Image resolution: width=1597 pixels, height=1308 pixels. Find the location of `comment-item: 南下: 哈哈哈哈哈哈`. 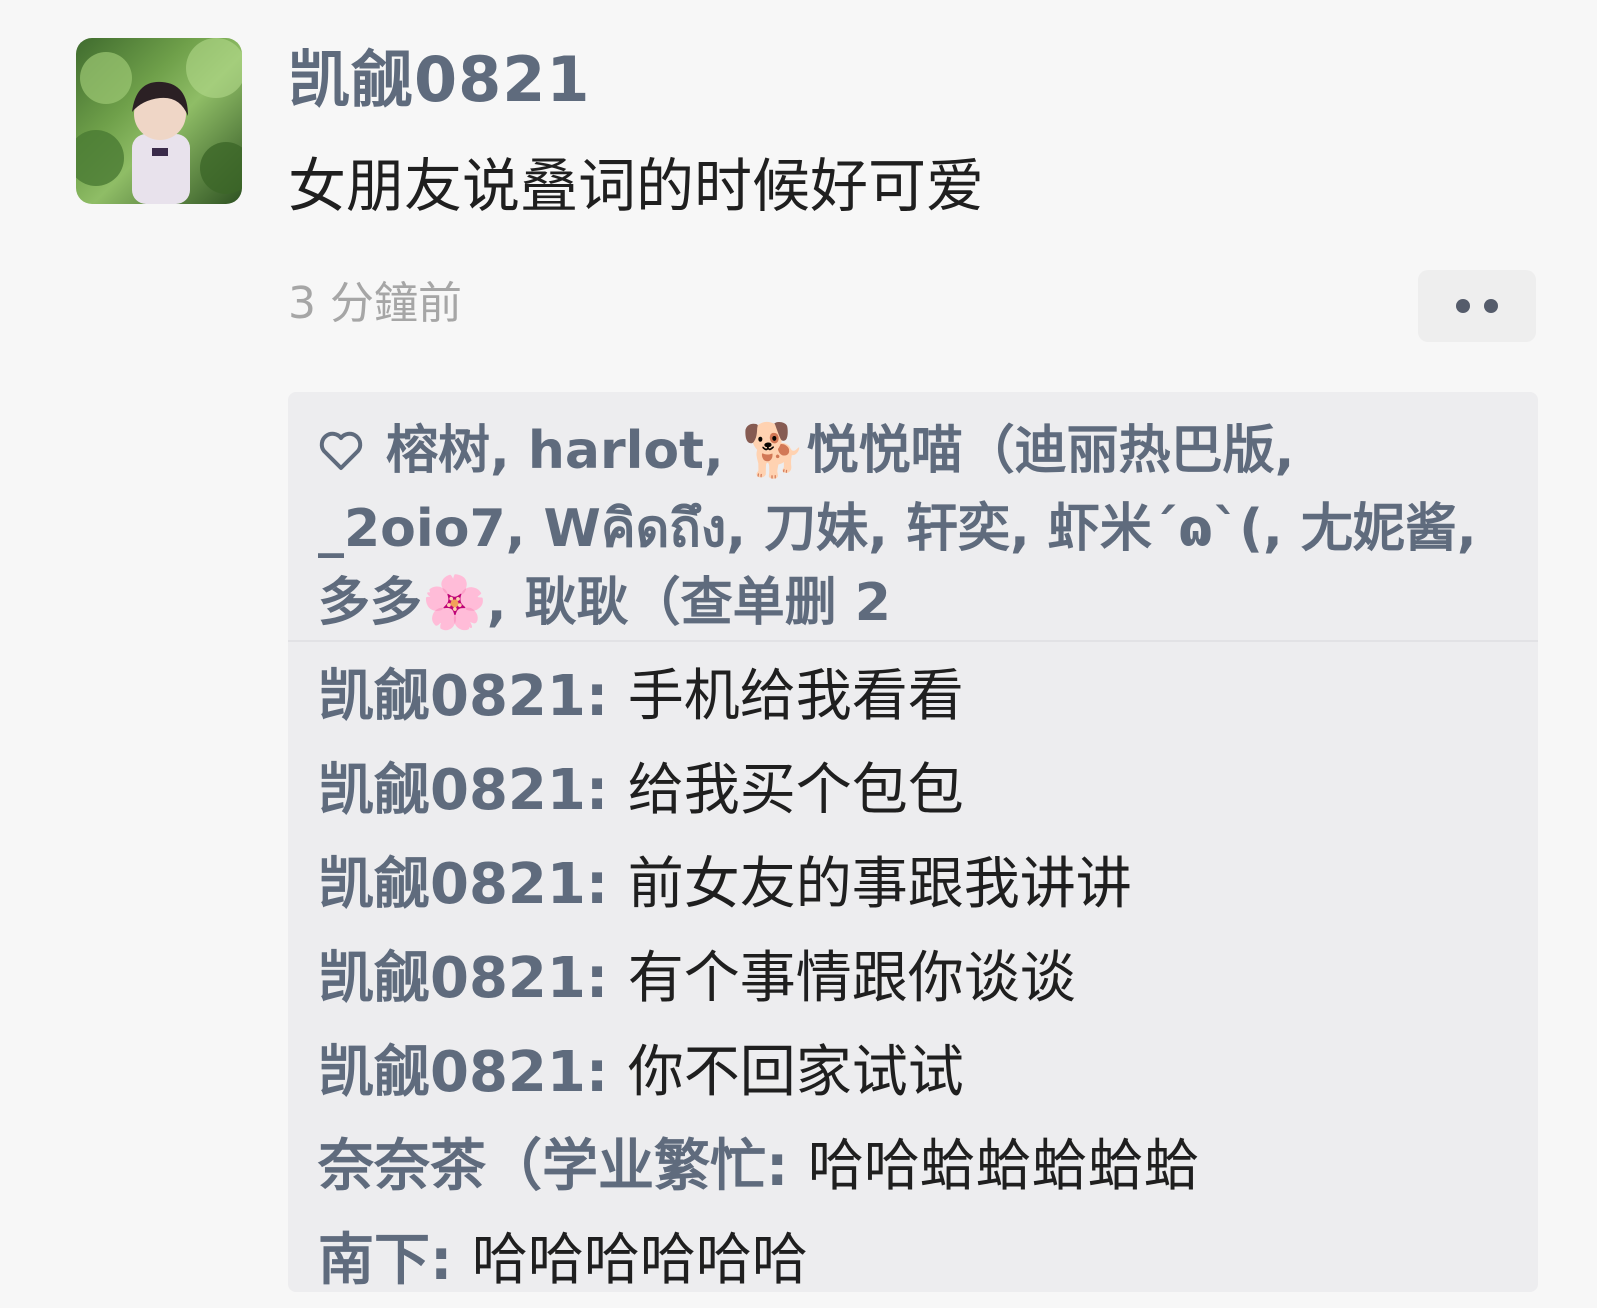

comment-item: 南下: 哈哈哈哈哈哈 is located at coordinates (918, 1261).